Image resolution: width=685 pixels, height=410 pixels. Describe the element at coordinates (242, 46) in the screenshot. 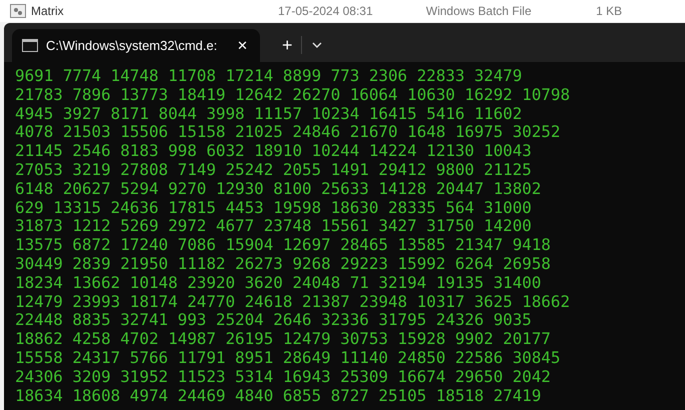

I see `close-tab-button: ✕` at that location.